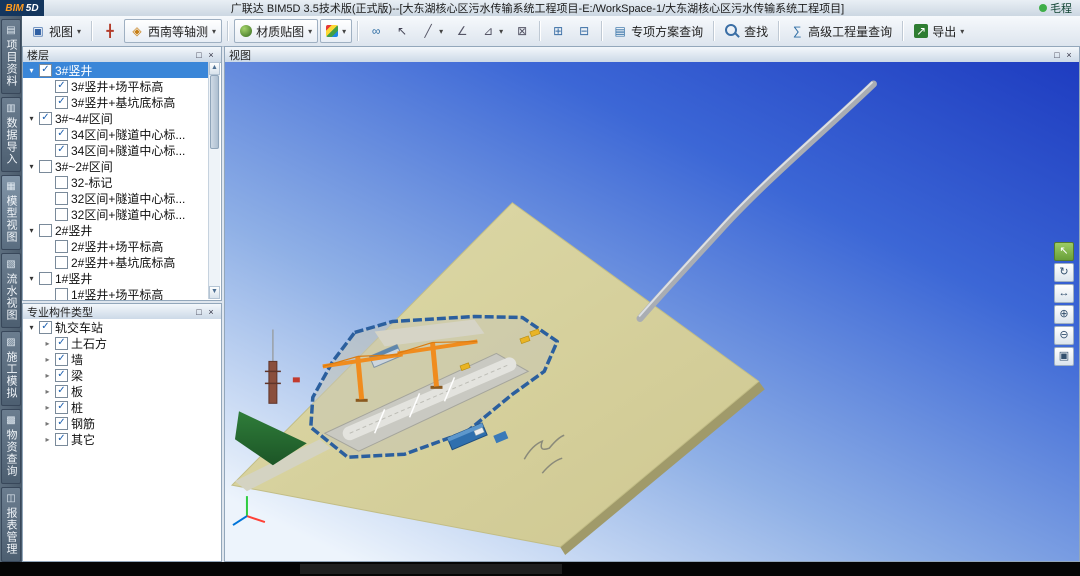 The width and height of the screenshot is (1080, 576). What do you see at coordinates (11, 212) in the screenshot?
I see `sidebar-item-2: ▦ 模型视图` at bounding box center [11, 212].